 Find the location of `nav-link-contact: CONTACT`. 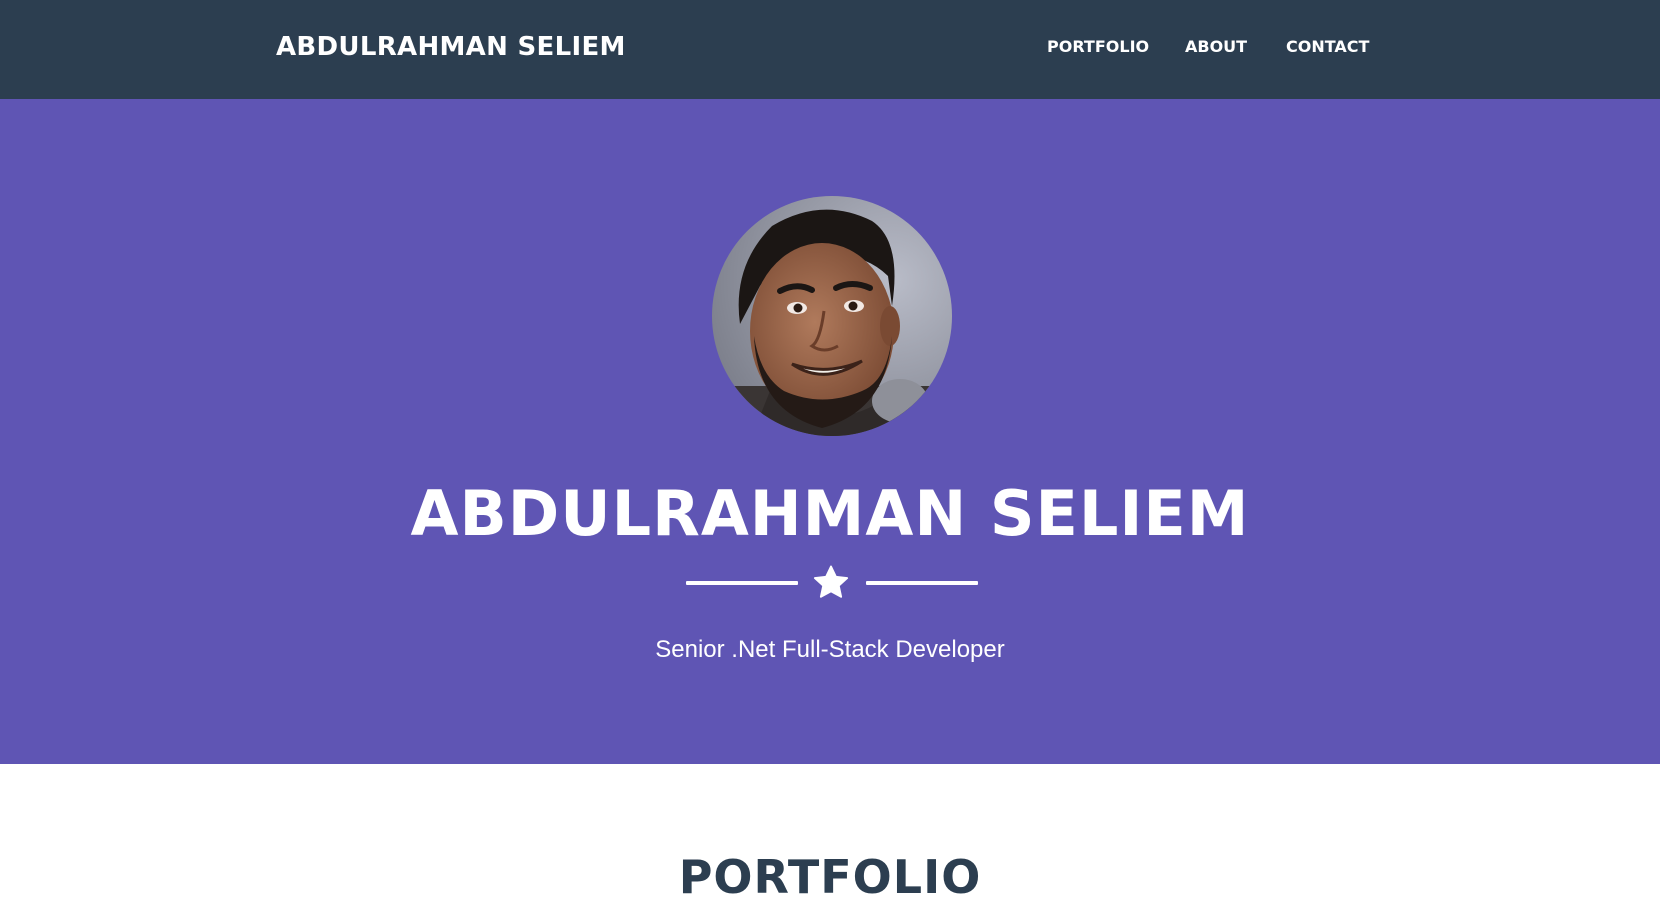

nav-link-contact: CONTACT is located at coordinates (1327, 46).